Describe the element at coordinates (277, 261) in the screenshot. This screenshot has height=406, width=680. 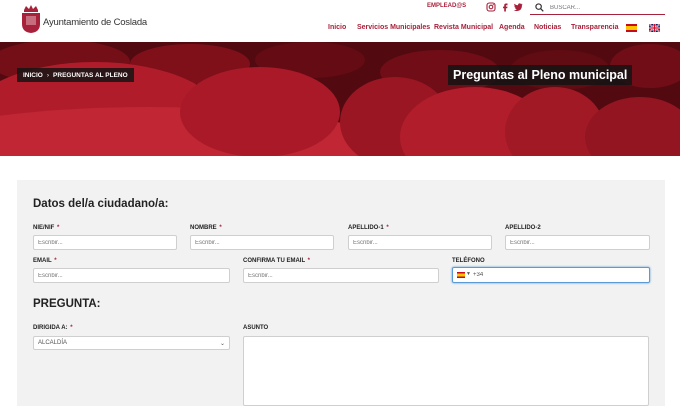
I see `confirm-email-label: CONFIRMA TU EMAIL *` at that location.